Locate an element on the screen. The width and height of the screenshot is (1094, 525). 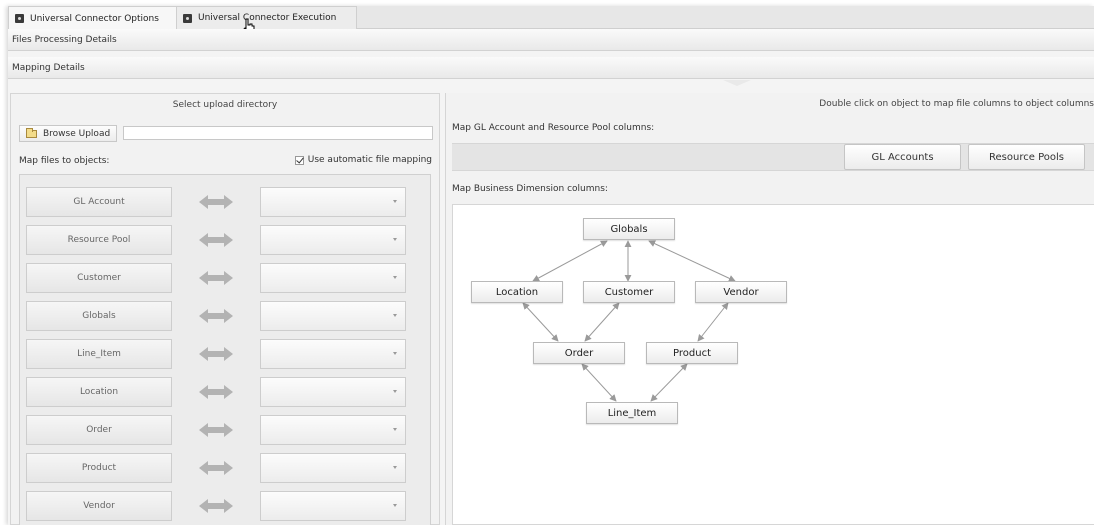
object-globals: Globals is located at coordinates (99, 316).